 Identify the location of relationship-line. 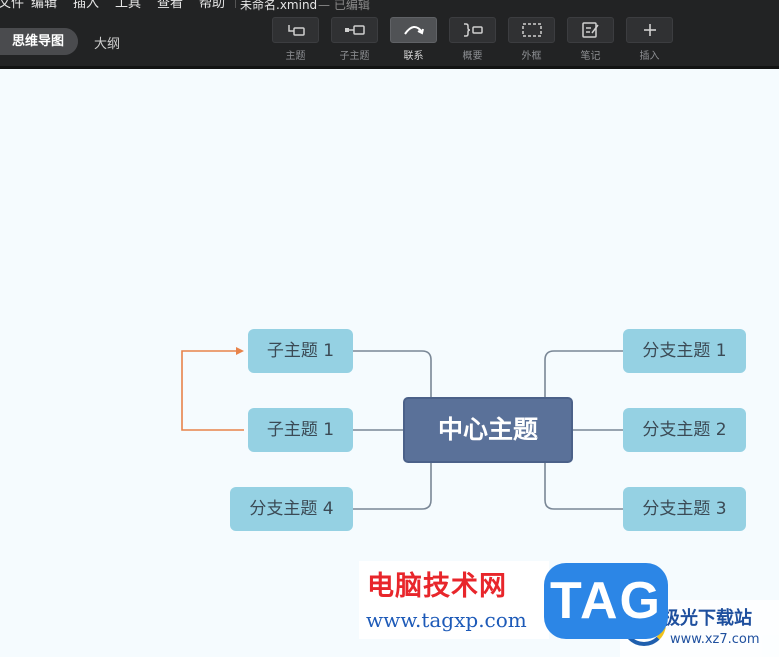
(212, 390).